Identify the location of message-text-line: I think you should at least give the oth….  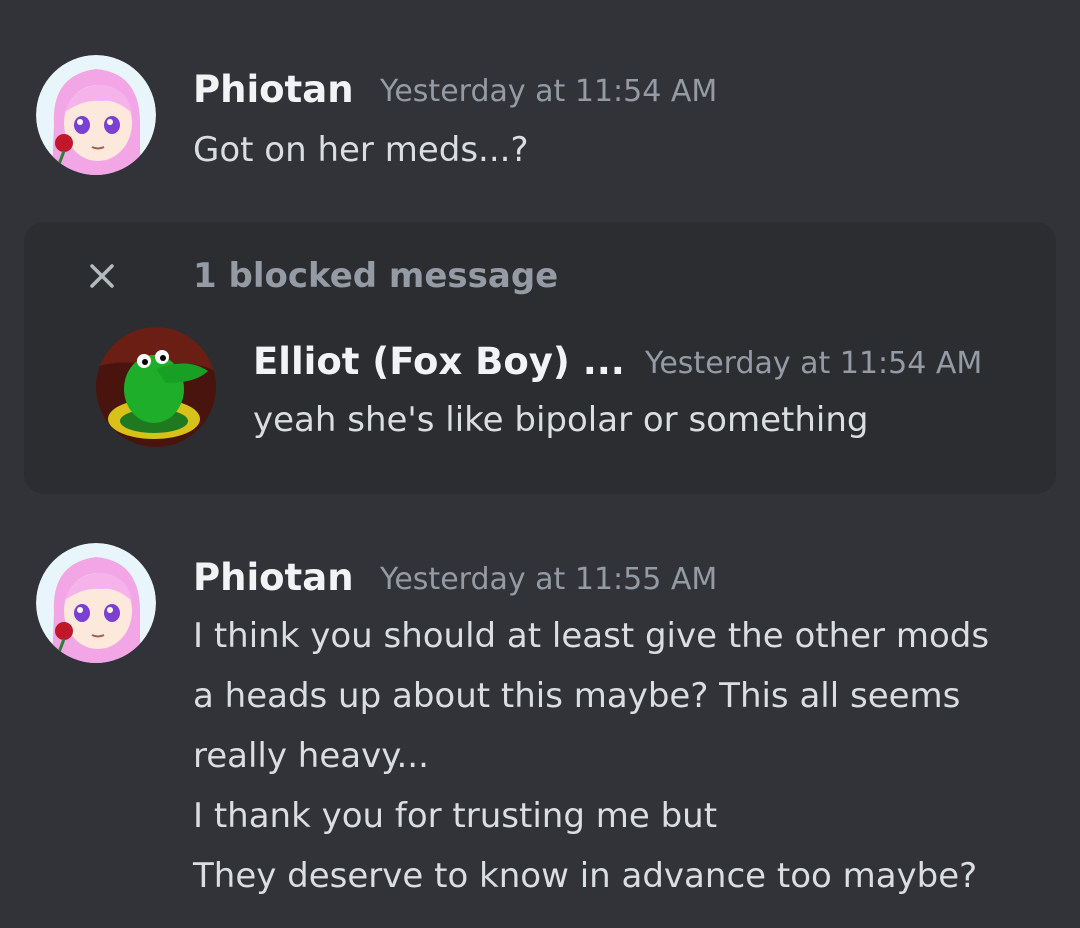
(591, 636).